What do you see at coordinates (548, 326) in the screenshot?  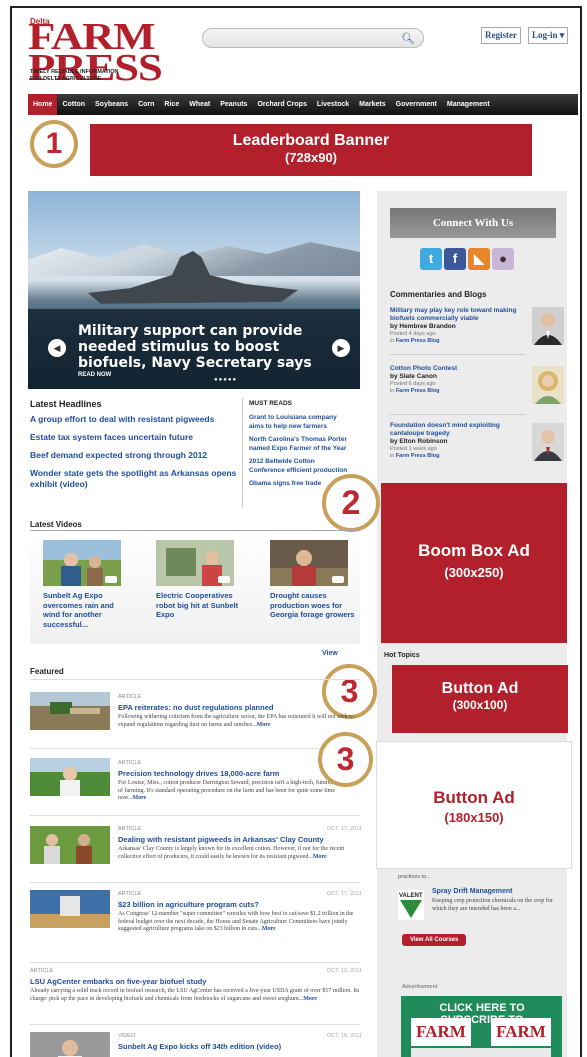 I see `author-photo` at bounding box center [548, 326].